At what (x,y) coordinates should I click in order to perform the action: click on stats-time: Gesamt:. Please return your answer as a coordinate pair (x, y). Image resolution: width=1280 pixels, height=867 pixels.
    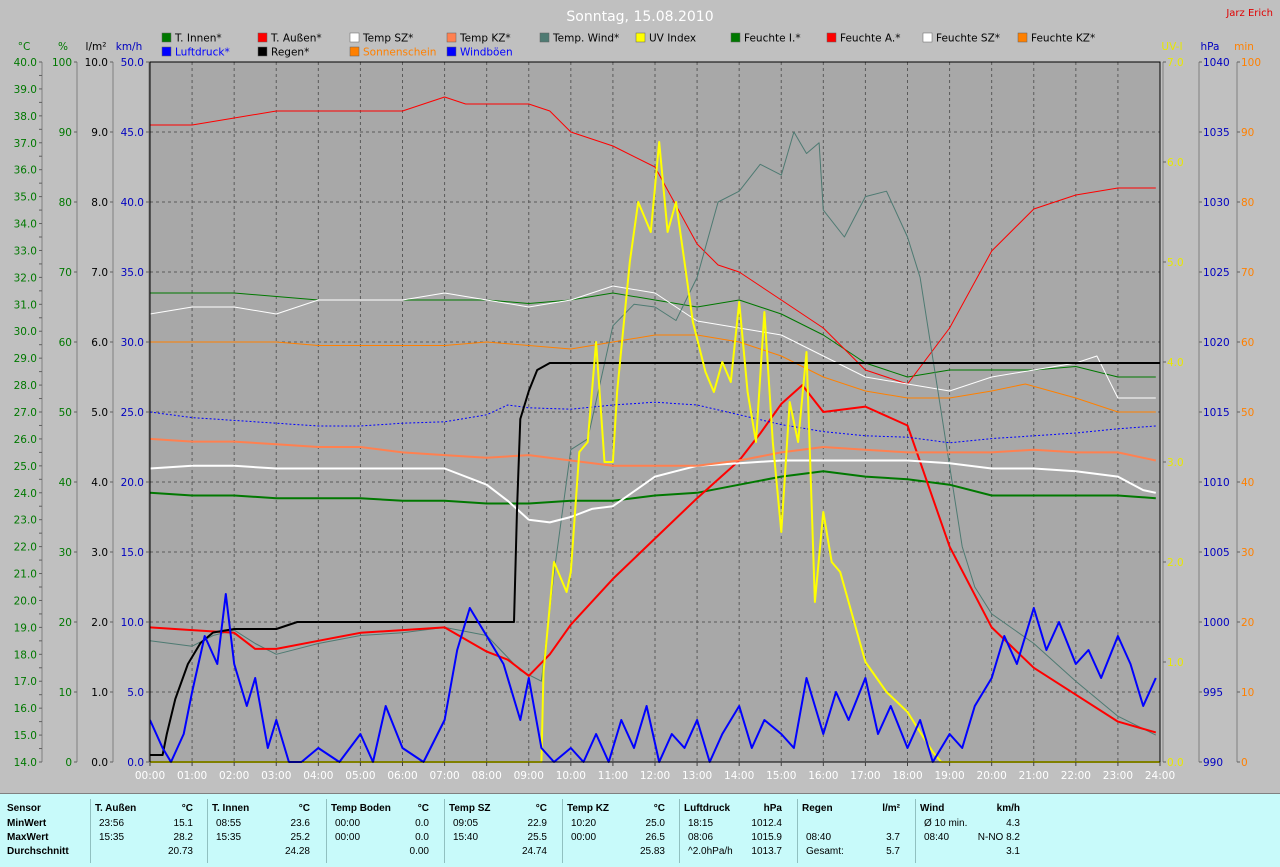
    Looking at the image, I should click on (825, 851).